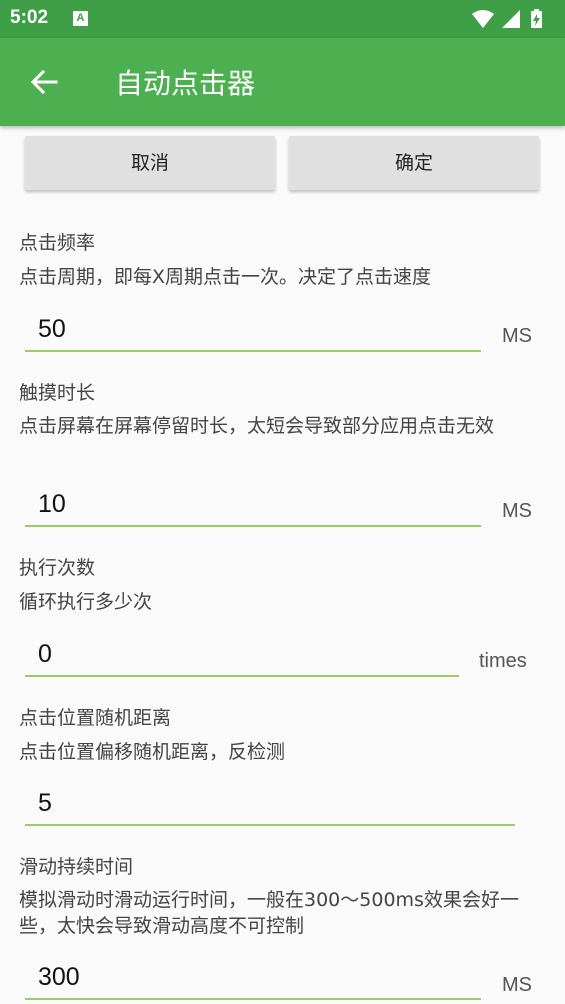 This screenshot has width=565, height=1004. I want to click on wifi-icon, so click(483, 19).